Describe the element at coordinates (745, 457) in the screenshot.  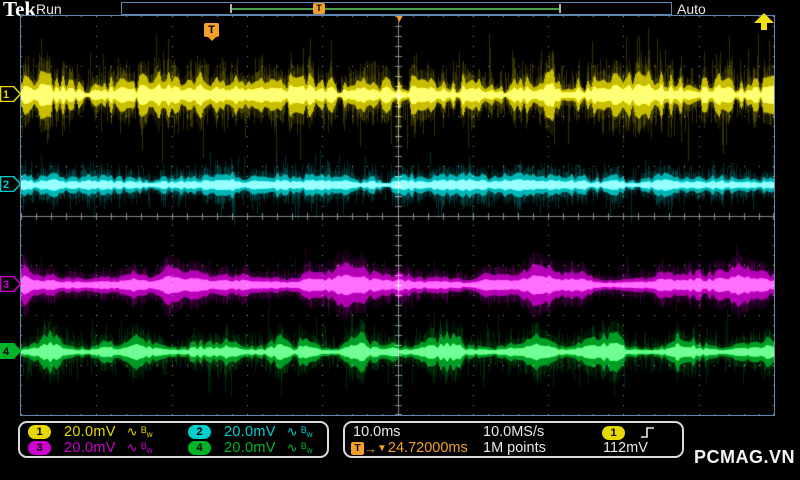
I see `watermark: PCMAG.VN` at that location.